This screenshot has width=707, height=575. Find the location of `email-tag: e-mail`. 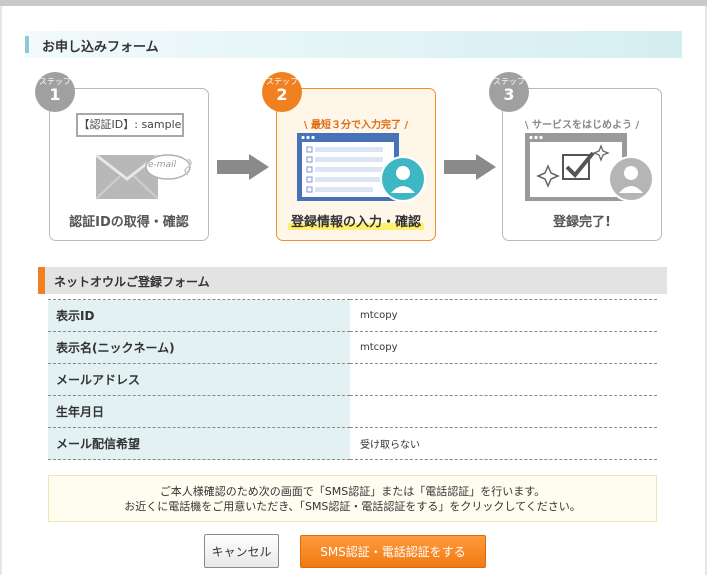

email-tag: e-mail is located at coordinates (162, 165).